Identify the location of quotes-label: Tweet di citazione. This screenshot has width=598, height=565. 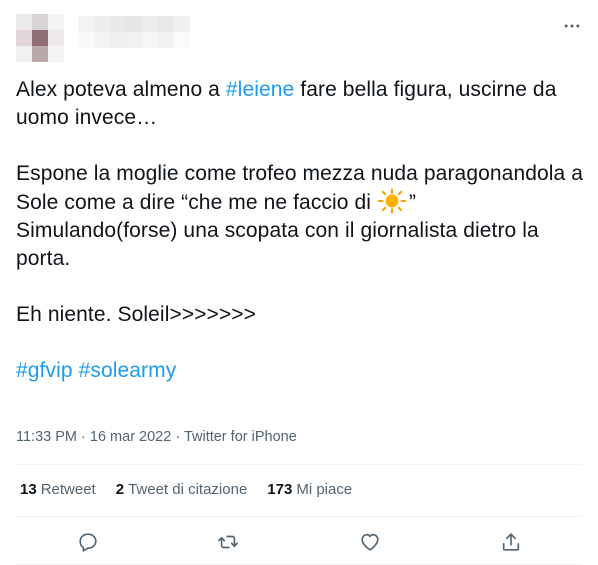
(188, 489).